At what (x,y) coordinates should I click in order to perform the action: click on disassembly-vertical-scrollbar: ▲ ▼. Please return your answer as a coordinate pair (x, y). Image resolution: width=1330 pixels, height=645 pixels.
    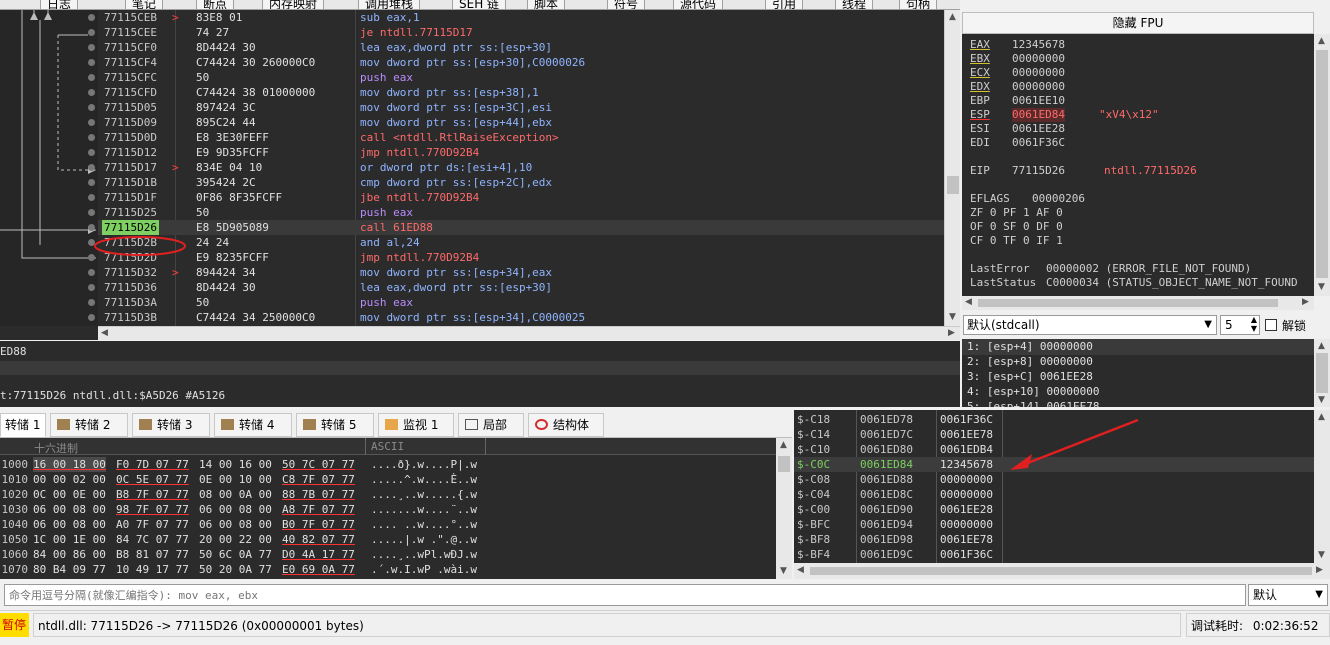
    Looking at the image, I should click on (952, 168).